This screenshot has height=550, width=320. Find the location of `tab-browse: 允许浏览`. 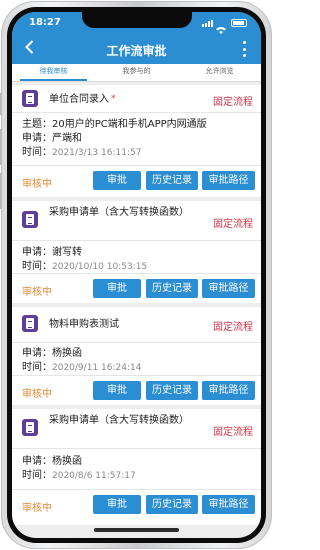

tab-browse: 允许浏览 is located at coordinates (219, 72).